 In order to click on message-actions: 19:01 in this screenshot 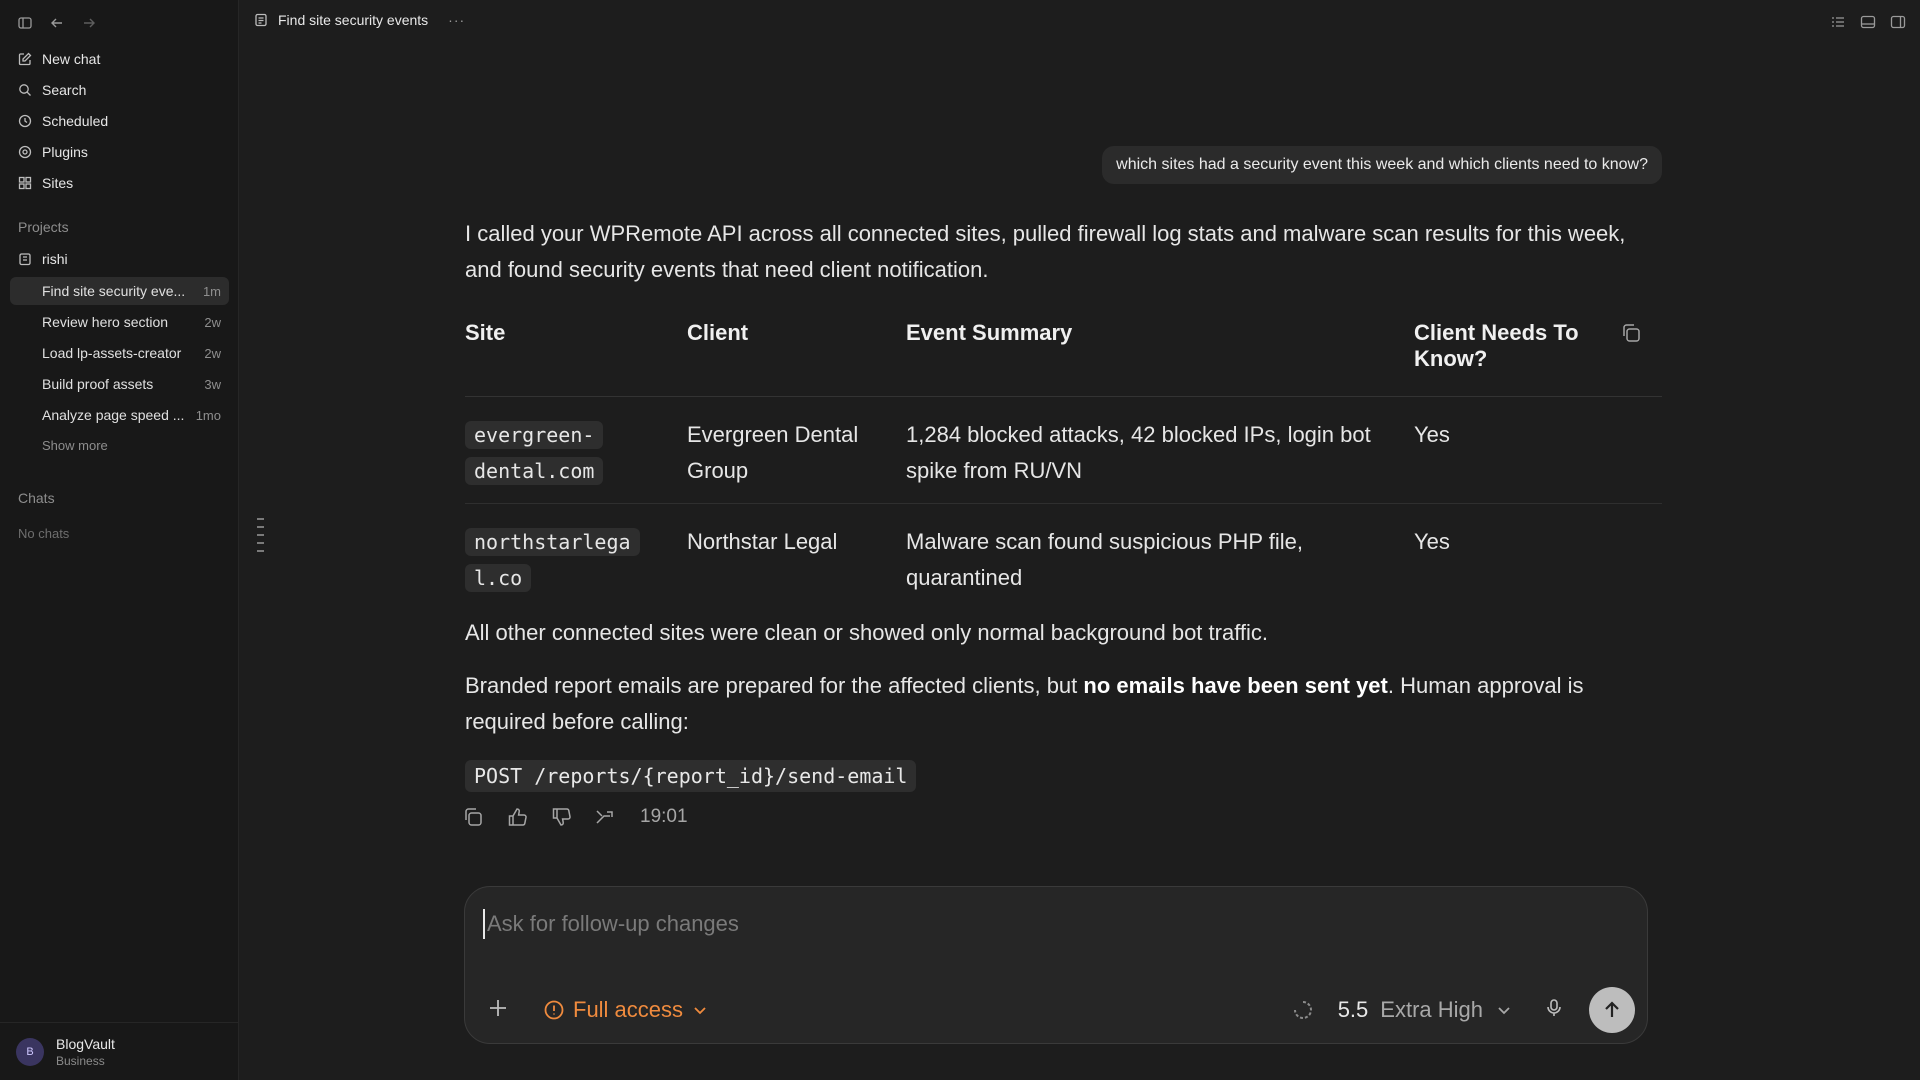, I will do `click(575, 817)`.